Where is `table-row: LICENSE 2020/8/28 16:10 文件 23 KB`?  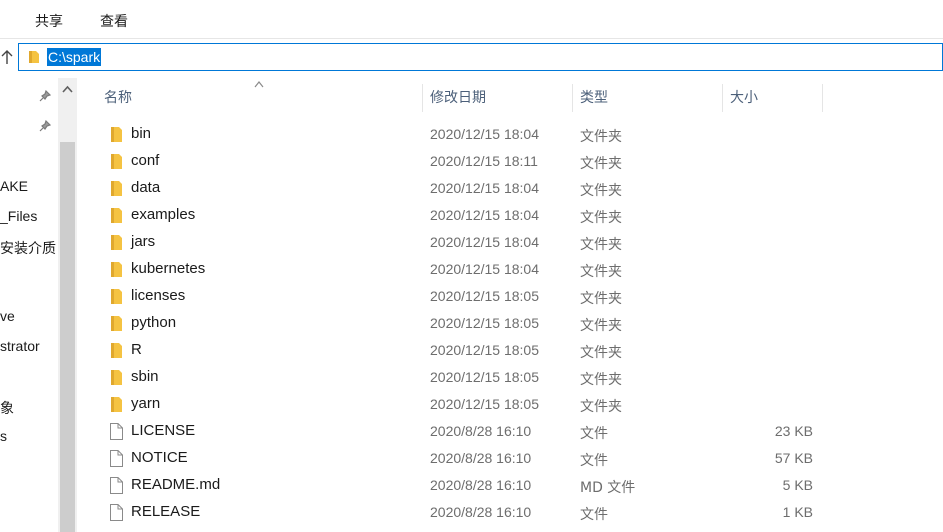
table-row: LICENSE 2020/8/28 16:10 文件 23 KB is located at coordinates (460, 431).